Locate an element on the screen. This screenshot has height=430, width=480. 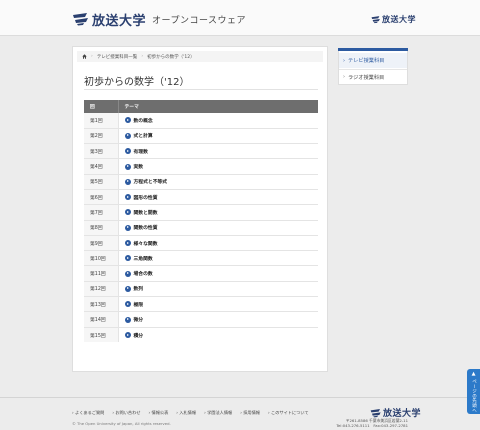
back-to-top-label: ページの先頭へ is located at coordinates (474, 396).